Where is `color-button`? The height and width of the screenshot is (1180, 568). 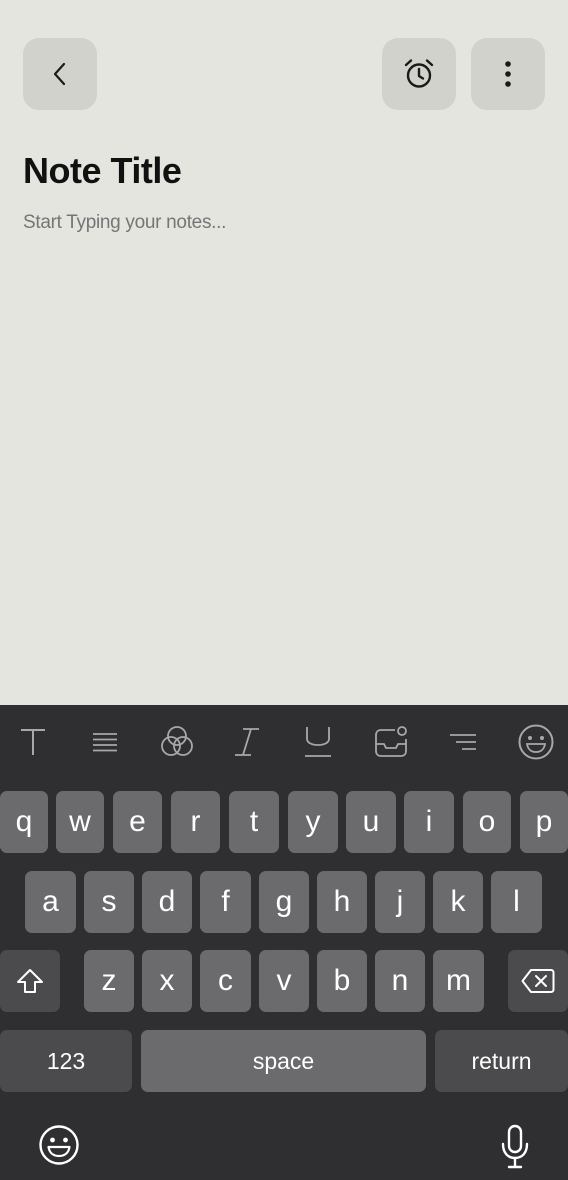 color-button is located at coordinates (177, 742).